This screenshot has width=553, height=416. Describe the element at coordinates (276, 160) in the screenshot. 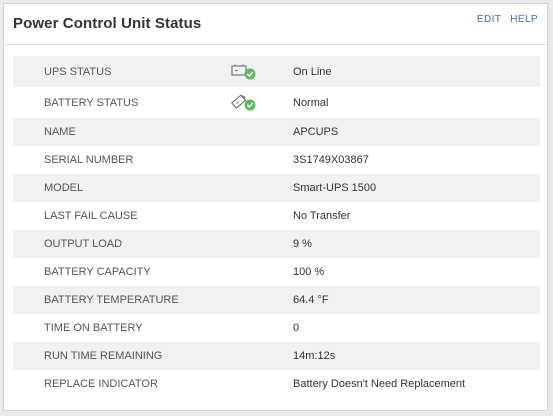

I see `status-row-serial-number: SERIAL NUMBER 3S1749X03867` at that location.